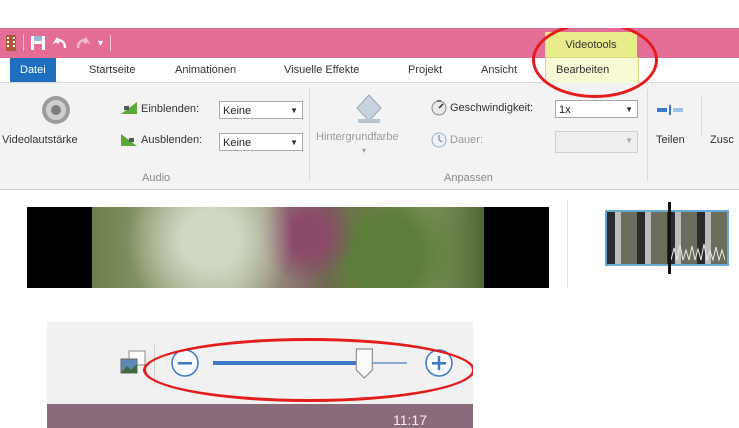 This screenshot has width=739, height=428. I want to click on title-bar: ▾ Videotools, so click(369, 43).